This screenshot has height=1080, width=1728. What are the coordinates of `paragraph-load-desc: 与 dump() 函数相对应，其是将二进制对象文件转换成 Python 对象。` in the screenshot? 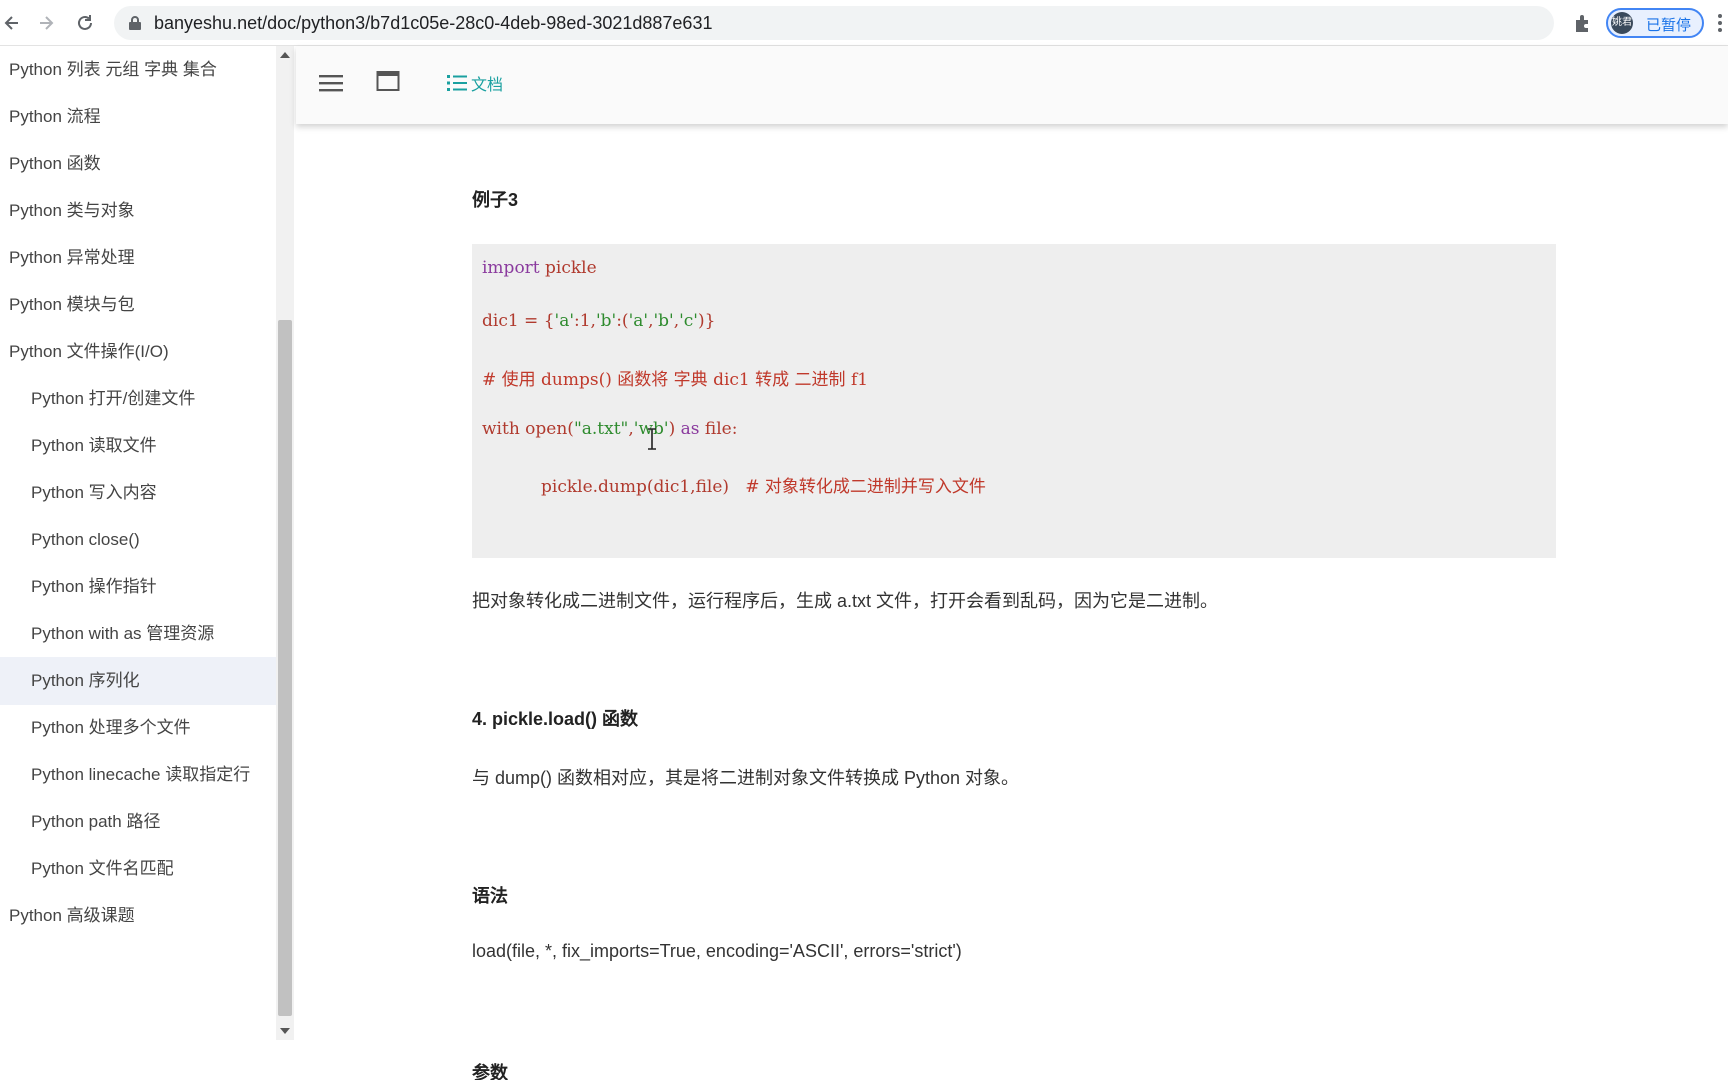 It's located at (746, 778).